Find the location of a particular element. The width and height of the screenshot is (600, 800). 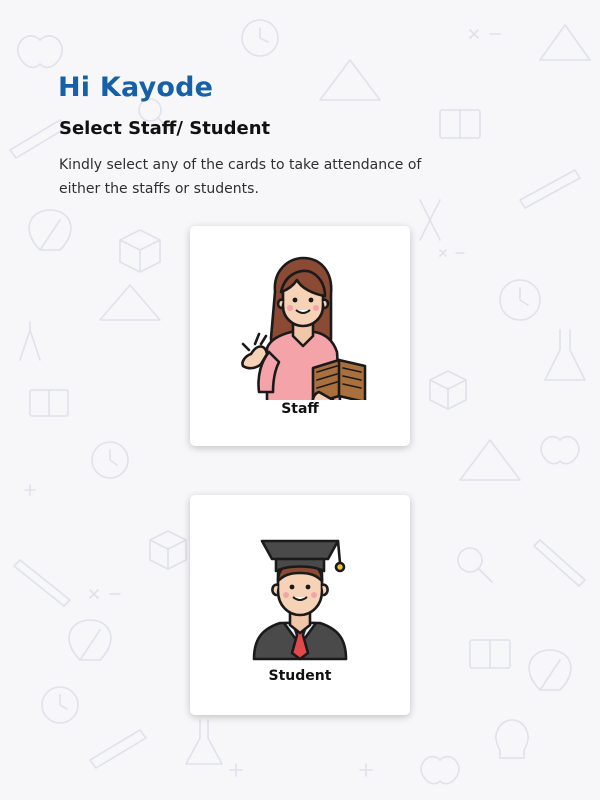

student-card-label: Student is located at coordinates (300, 676).